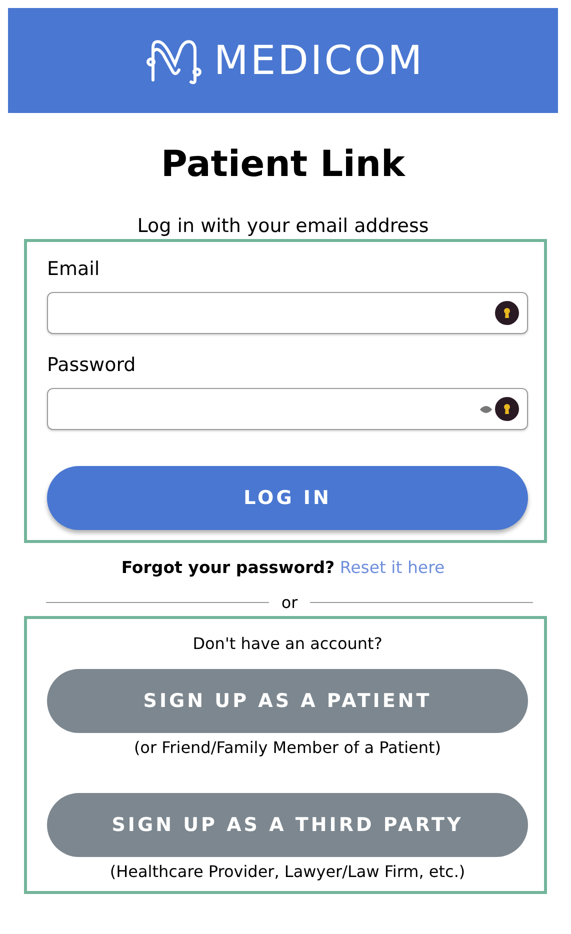  What do you see at coordinates (287, 313) in the screenshot?
I see `email-field` at bounding box center [287, 313].